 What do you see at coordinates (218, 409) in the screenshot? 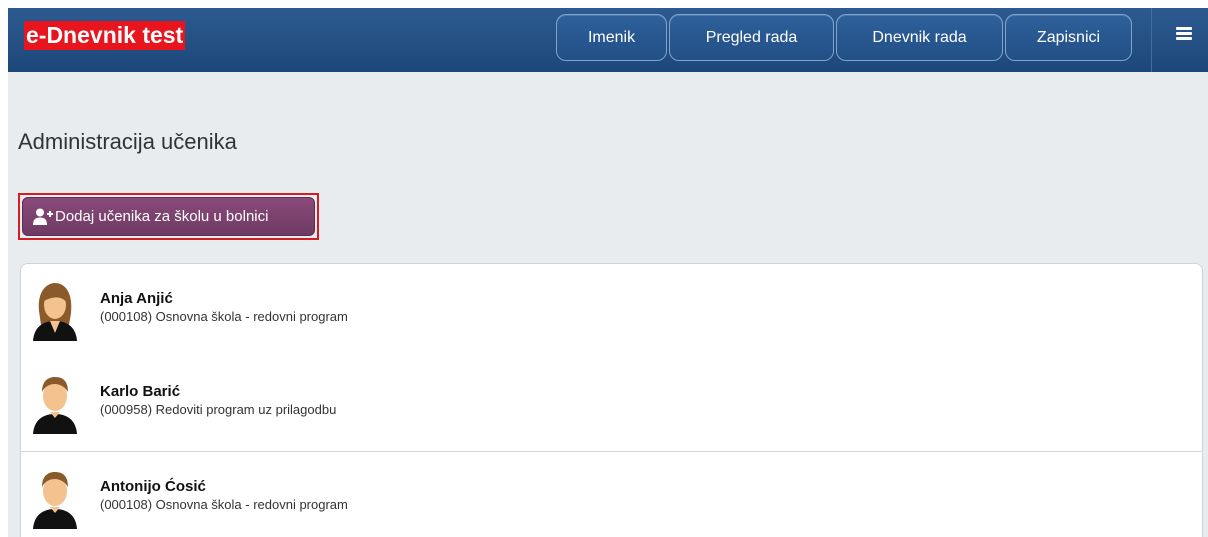
I see `student-detail: (000958) Redoviti program uz prilagodbu` at bounding box center [218, 409].